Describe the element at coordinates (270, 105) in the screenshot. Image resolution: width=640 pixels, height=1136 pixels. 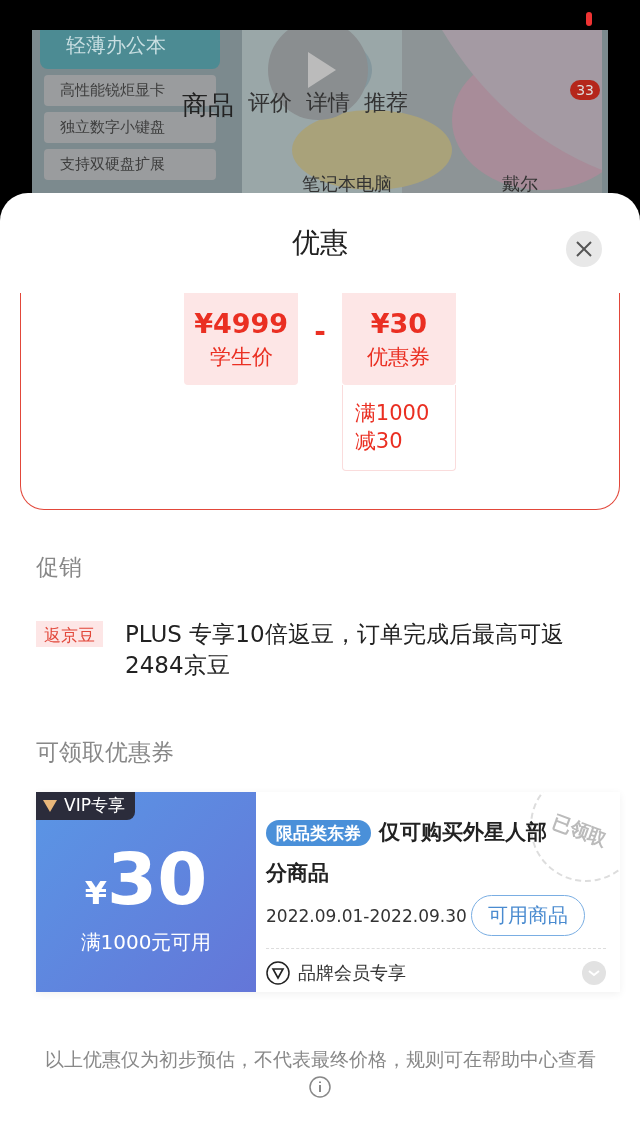
I see `page-tab: 评价` at that location.